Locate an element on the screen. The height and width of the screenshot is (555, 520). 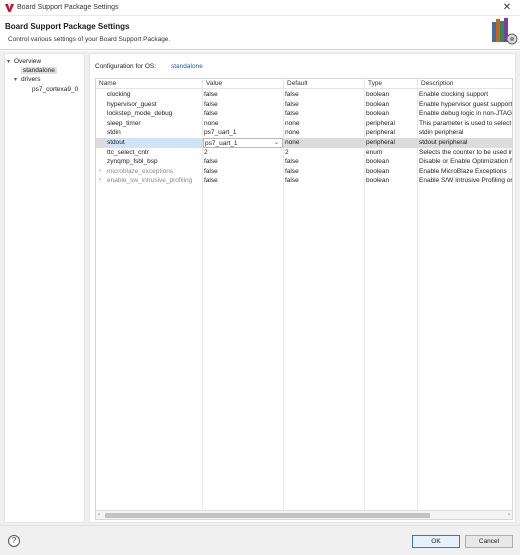
scroll-left-icon: ‹ is located at coordinates (99, 515).